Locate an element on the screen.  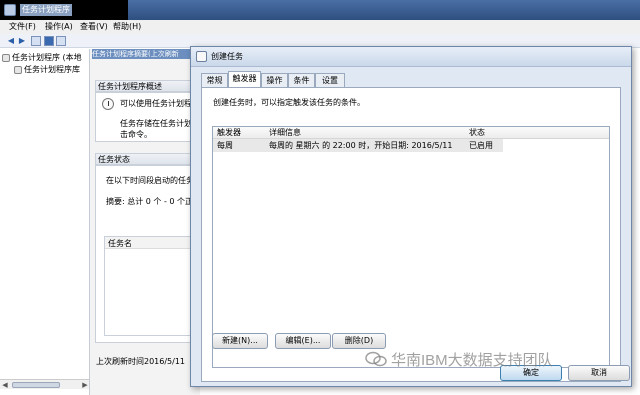
column-header-status: 状态 is located at coordinates (477, 133).